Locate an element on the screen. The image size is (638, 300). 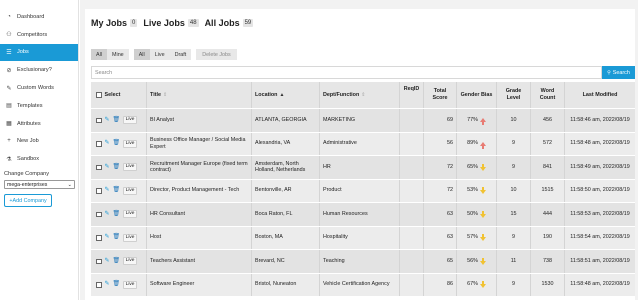
dept-cell: MARKETING is located at coordinates (360, 120).